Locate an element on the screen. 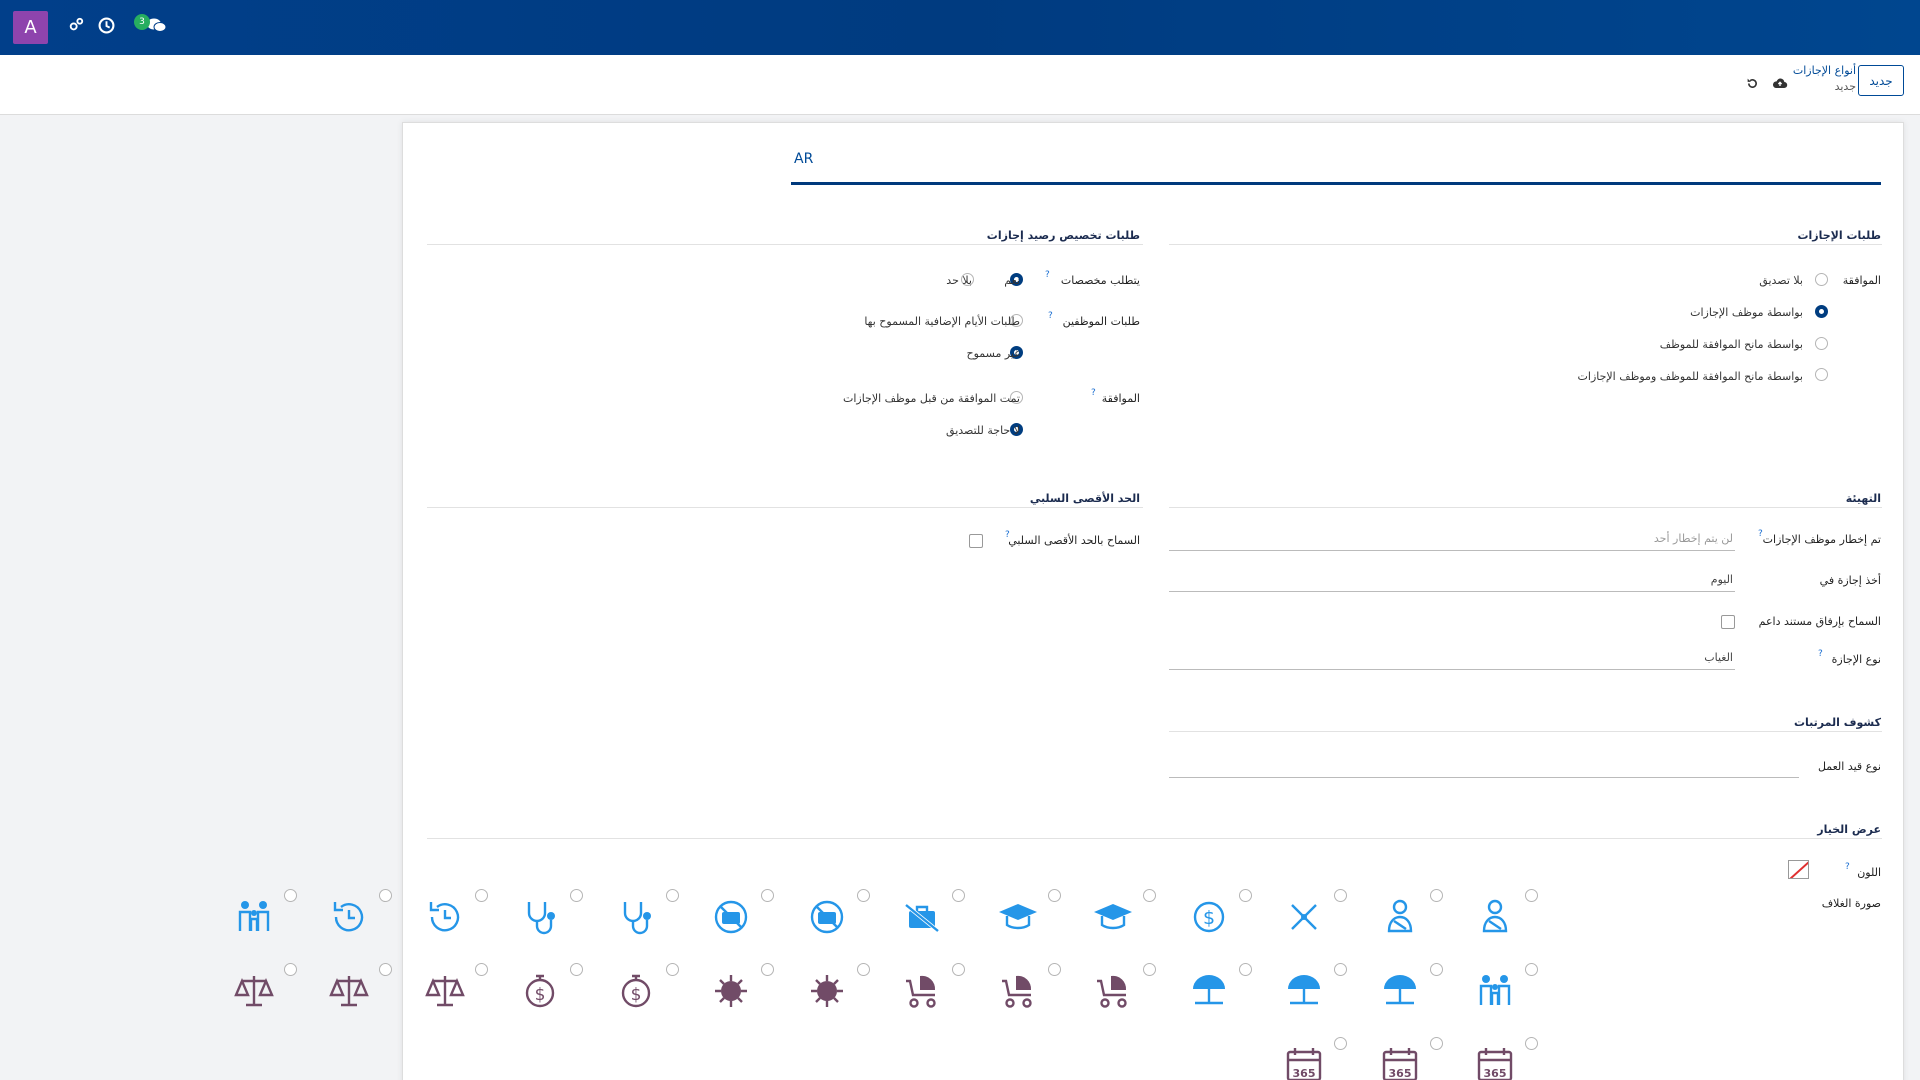 This screenshot has width=1920, height=1080. calendar-365-outline-icon: 365 is located at coordinates (1304, 1062).